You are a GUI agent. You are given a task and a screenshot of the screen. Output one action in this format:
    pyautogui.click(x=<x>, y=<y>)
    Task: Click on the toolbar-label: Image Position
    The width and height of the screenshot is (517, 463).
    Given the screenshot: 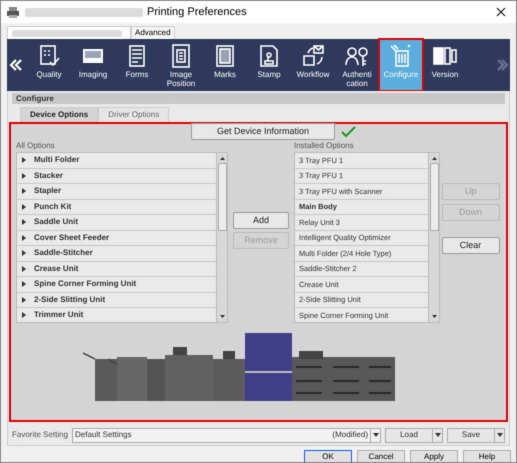 What is the action you would take?
    pyautogui.click(x=181, y=79)
    